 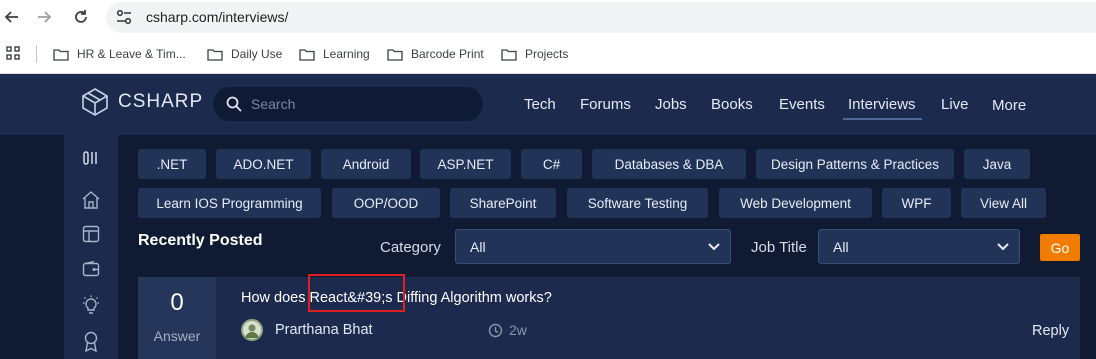 What do you see at coordinates (358, 104) in the screenshot?
I see `search-input` at bounding box center [358, 104].